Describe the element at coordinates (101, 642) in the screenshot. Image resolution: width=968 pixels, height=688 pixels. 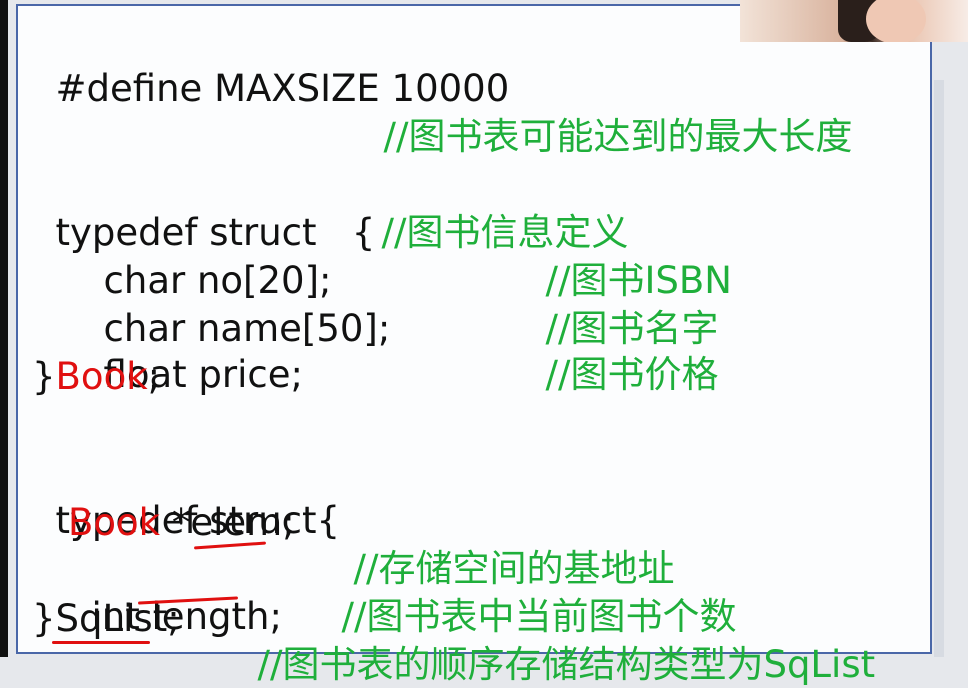
I see `annotation-underline-sqlist` at that location.